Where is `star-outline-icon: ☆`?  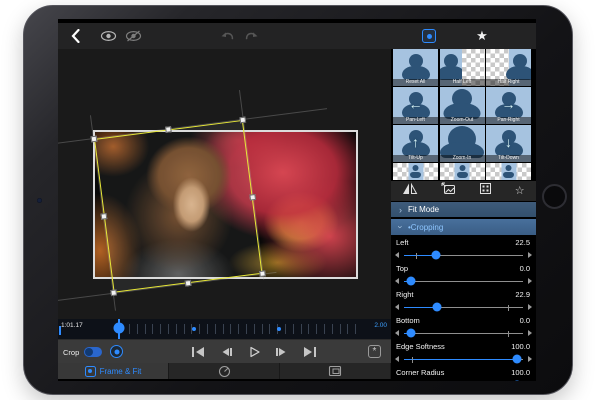
star-outline-icon: ☆ is located at coordinates (519, 190).